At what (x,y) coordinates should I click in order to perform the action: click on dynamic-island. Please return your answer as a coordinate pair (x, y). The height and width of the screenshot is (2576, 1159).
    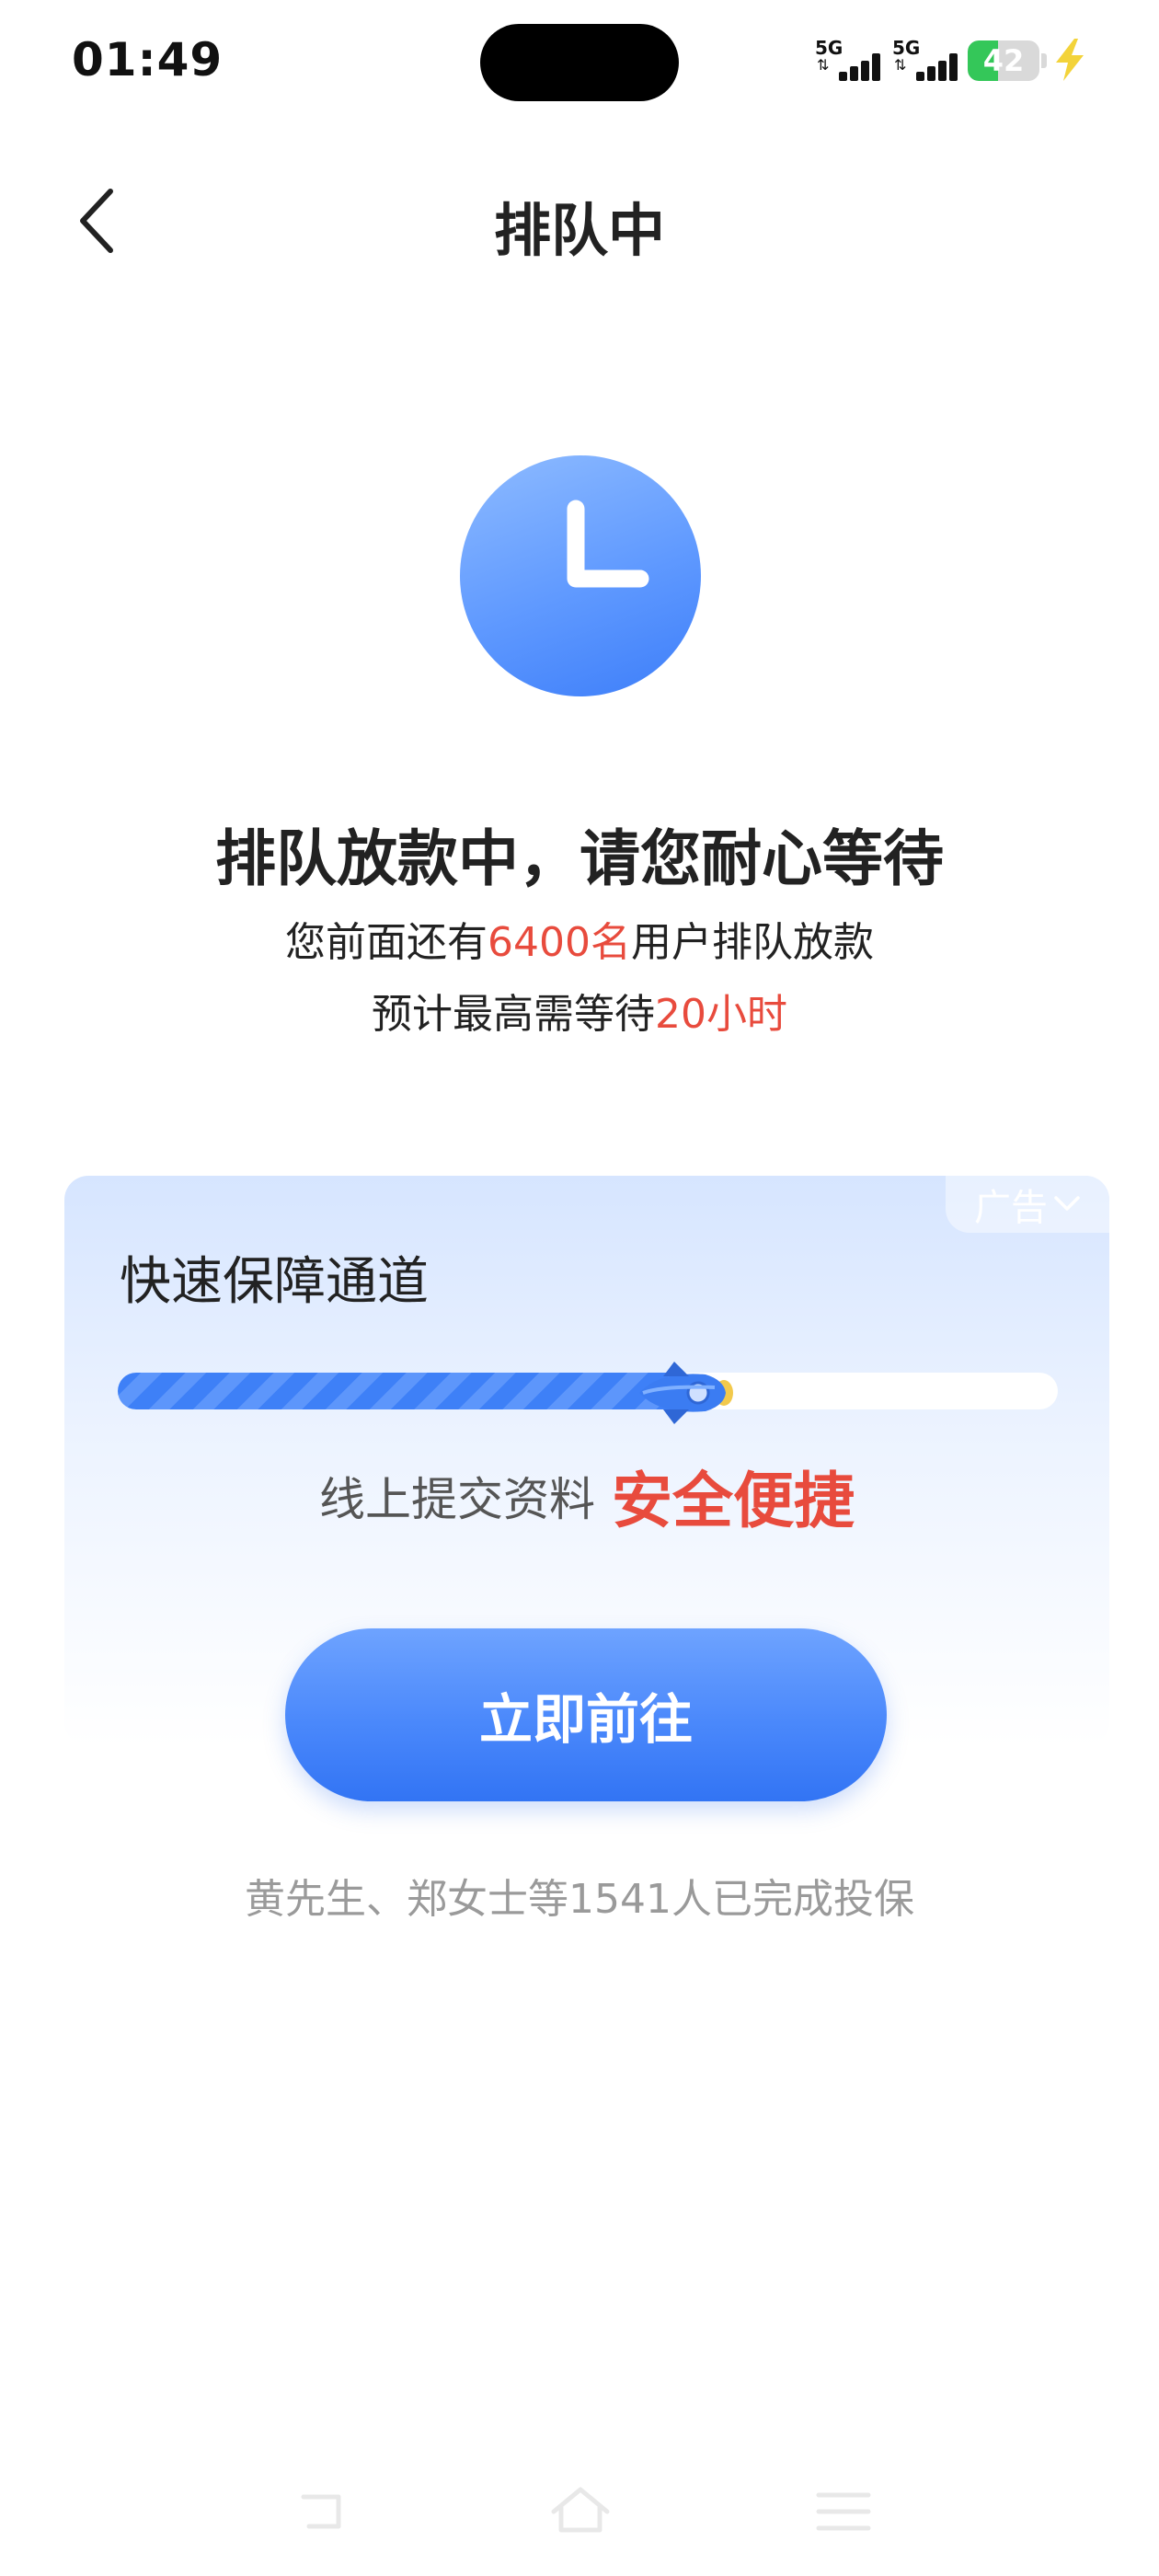
    Looking at the image, I should click on (579, 62).